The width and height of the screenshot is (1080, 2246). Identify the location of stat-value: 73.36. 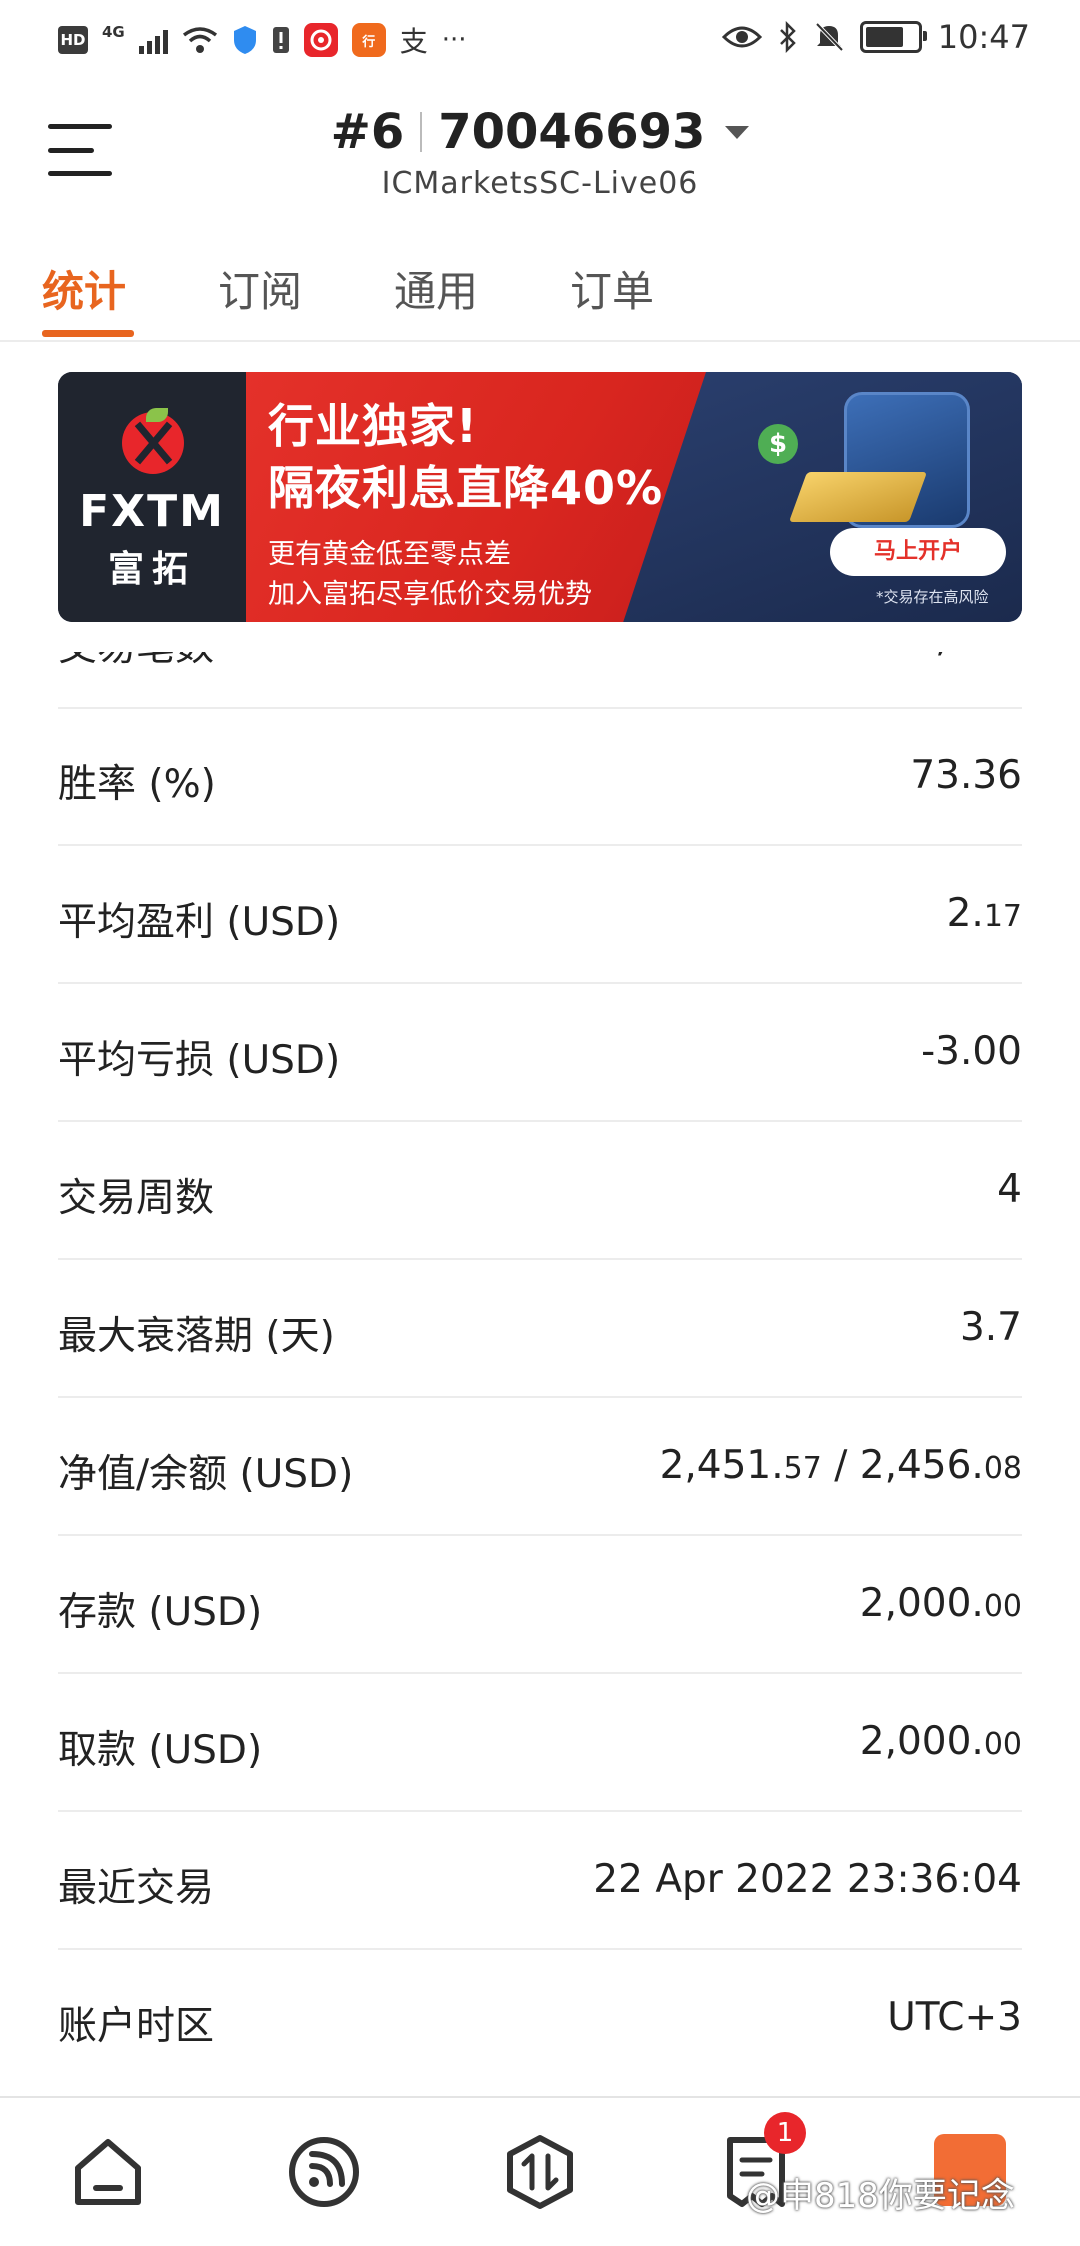
(966, 775).